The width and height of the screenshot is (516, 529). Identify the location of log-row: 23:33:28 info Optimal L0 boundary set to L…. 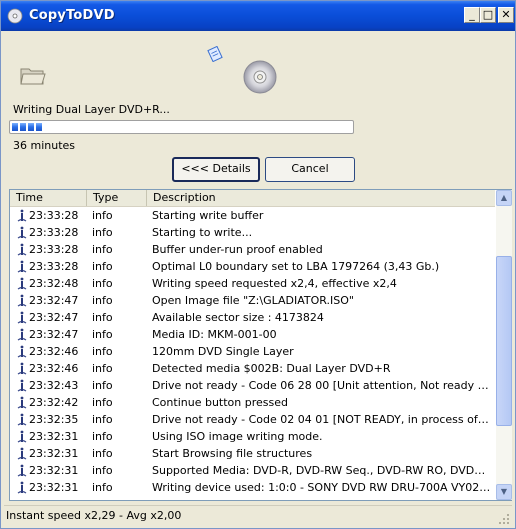
(252, 266).